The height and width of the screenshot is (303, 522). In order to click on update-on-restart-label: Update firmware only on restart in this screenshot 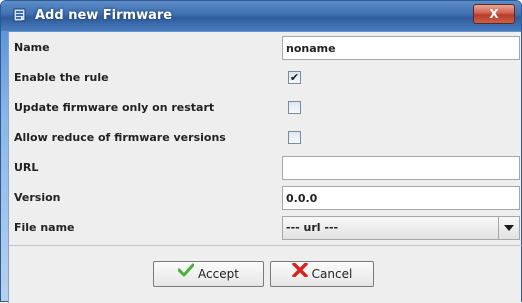, I will do `click(114, 107)`.